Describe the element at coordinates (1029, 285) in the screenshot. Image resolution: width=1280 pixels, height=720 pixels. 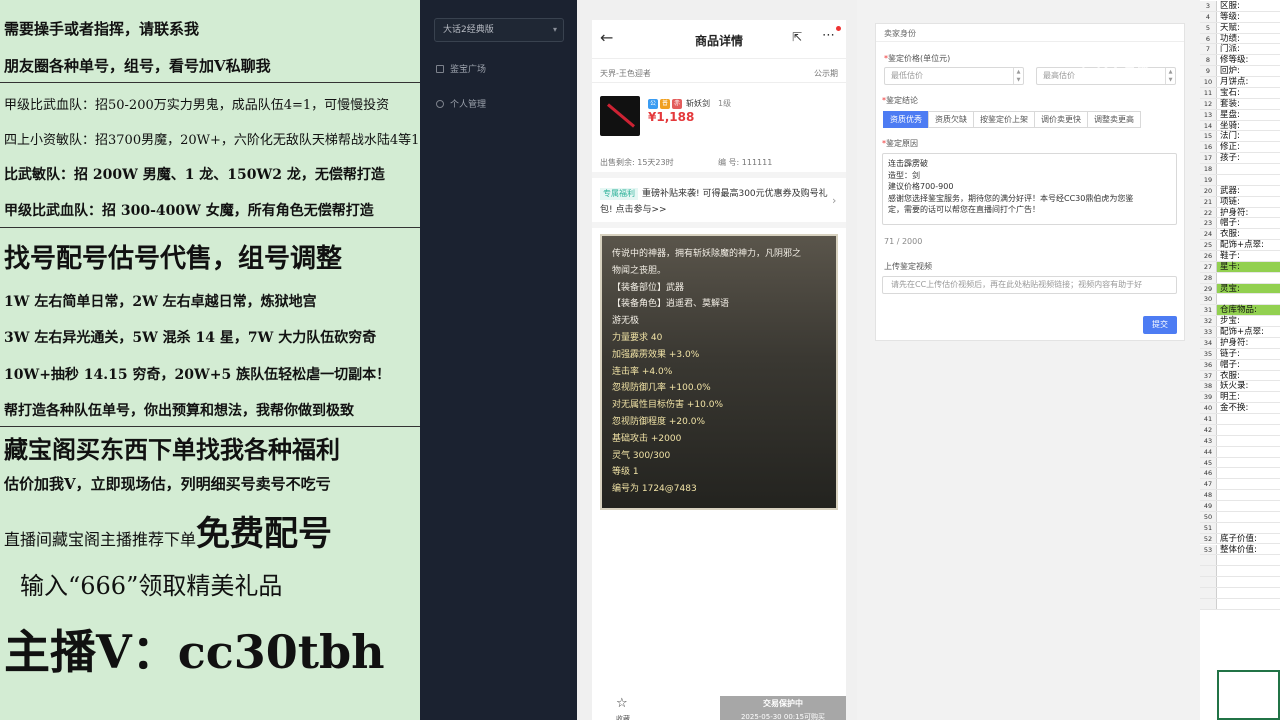
I see `video-link-input: 请先在CC上传估价视频后，再在此处粘贴视频链接；视频内容有助于好` at that location.